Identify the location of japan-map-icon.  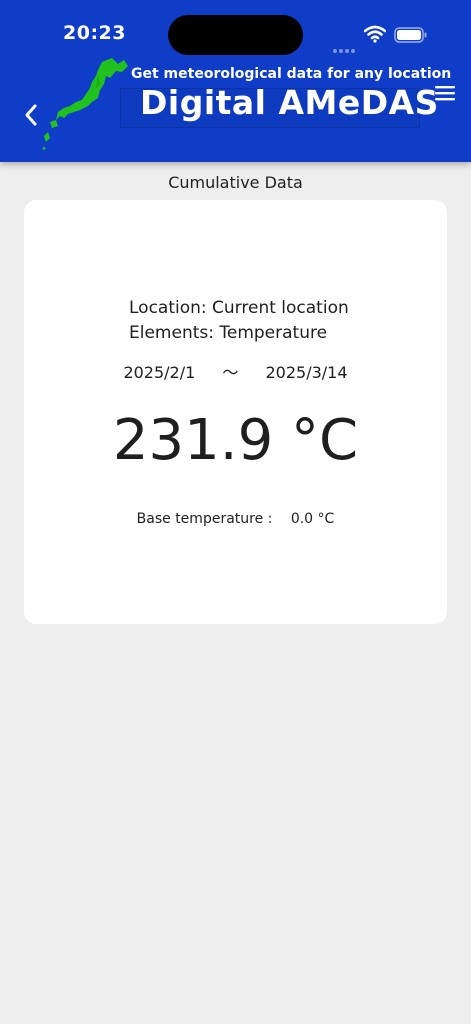
(85, 104).